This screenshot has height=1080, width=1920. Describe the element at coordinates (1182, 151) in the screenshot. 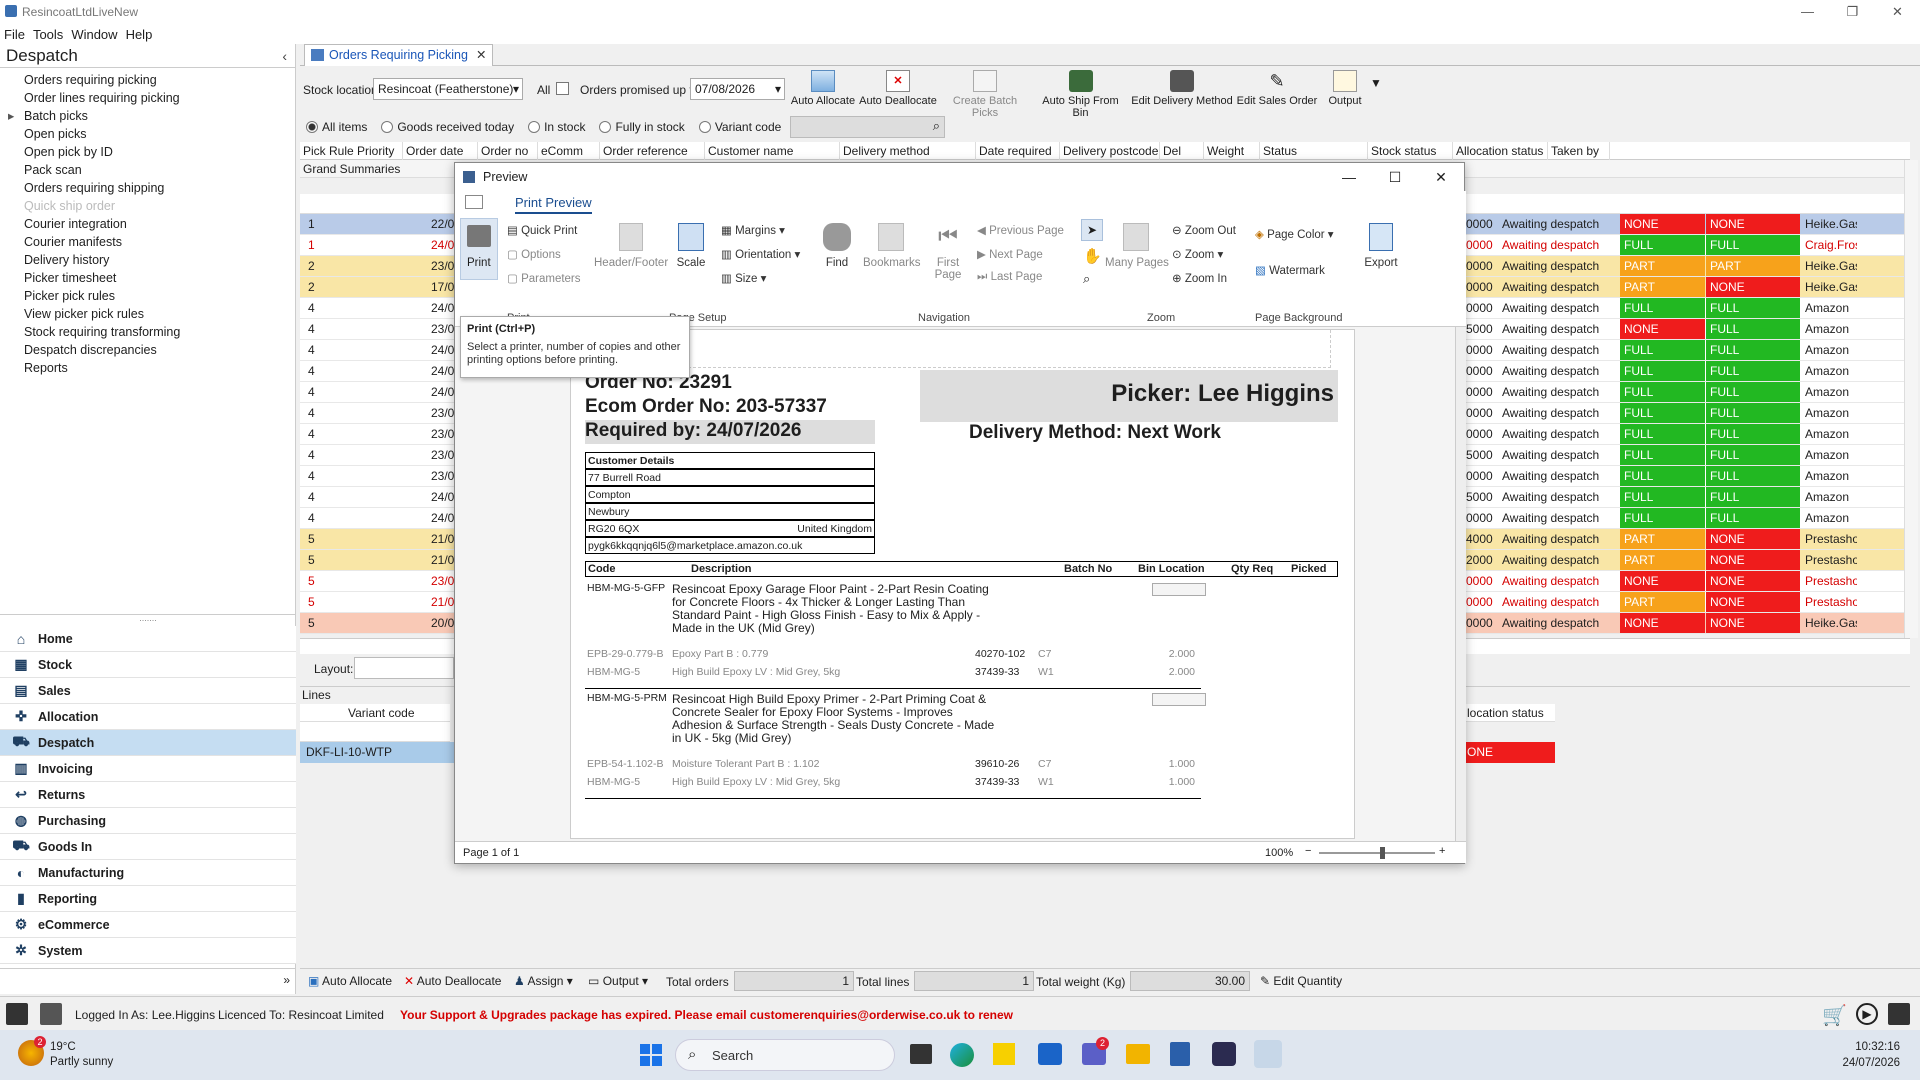

I see `column-header: Del` at that location.